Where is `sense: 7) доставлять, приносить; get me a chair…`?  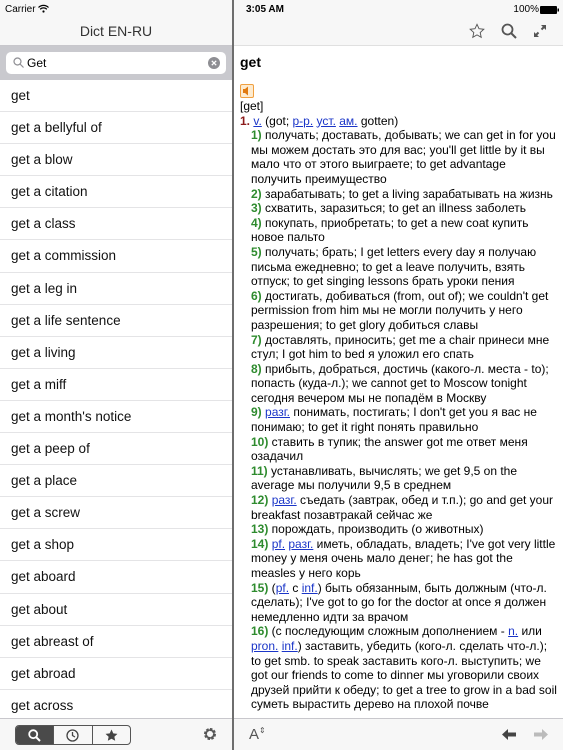
sense: 7) доставлять, приносить; get me a chair… is located at coordinates (399, 347).